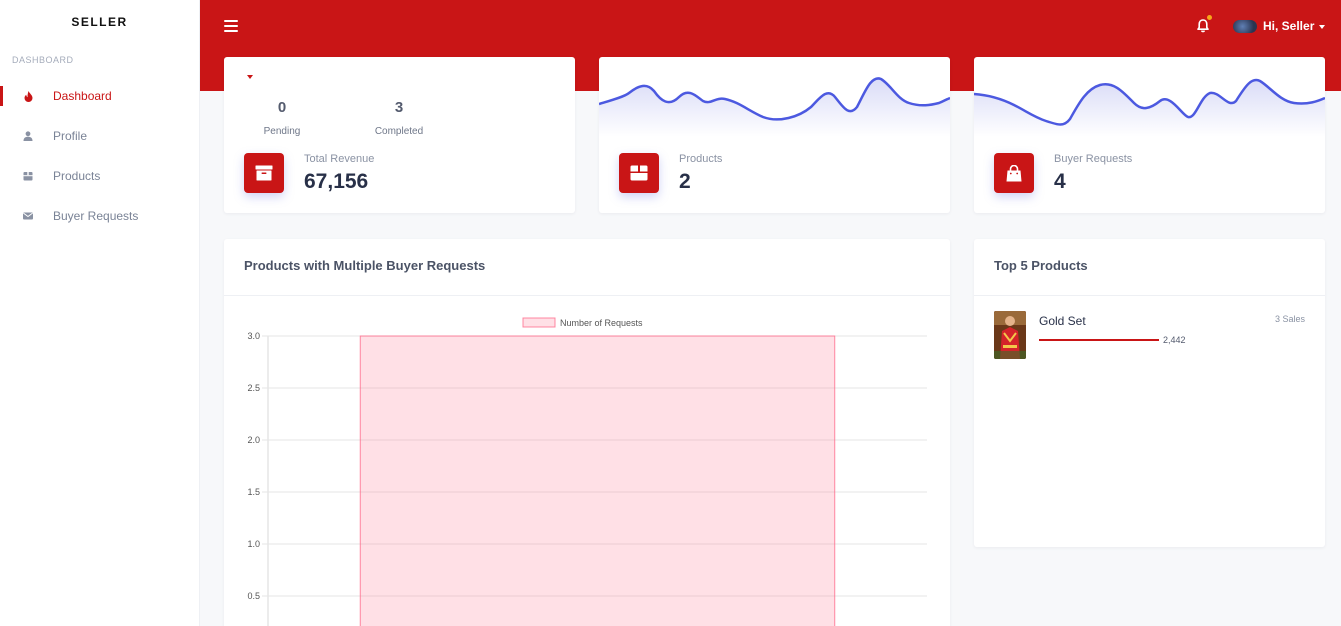 The height and width of the screenshot is (626, 1341). Describe the element at coordinates (339, 159) in the screenshot. I see `total-revenue-label: Total Revenue` at that location.